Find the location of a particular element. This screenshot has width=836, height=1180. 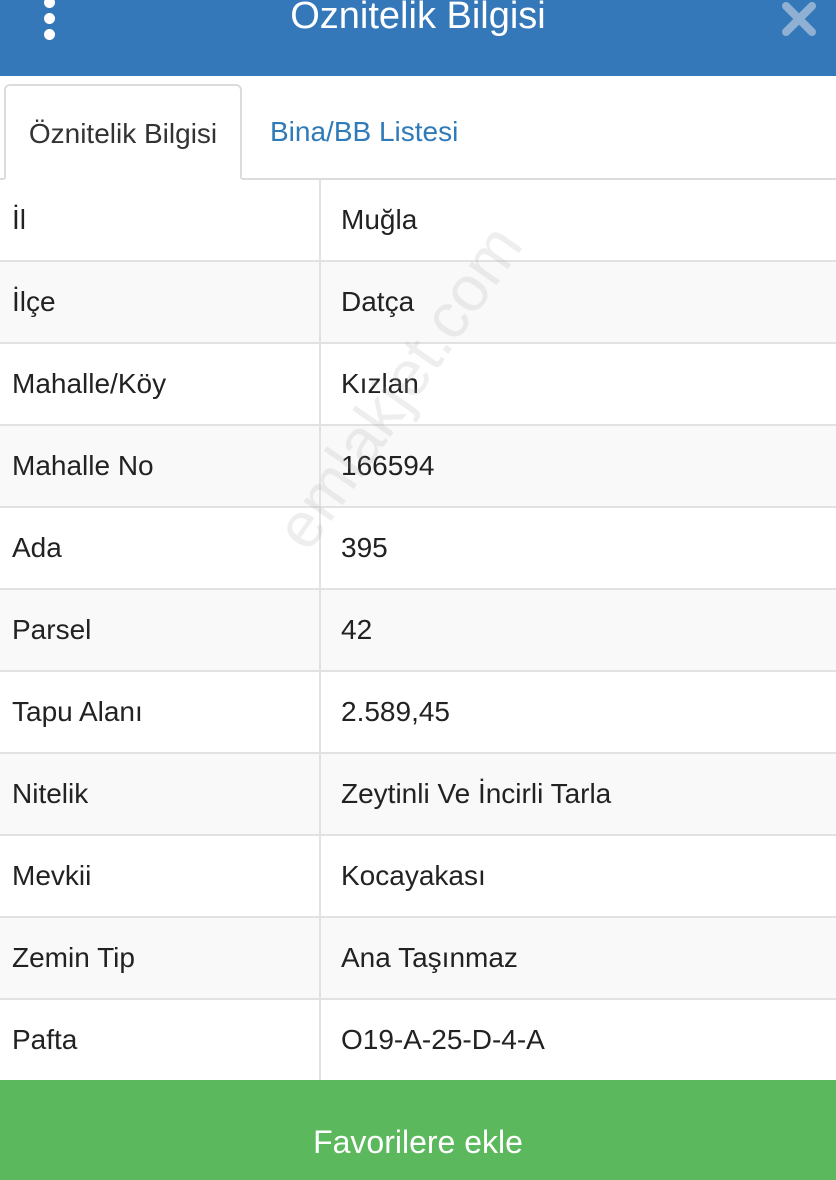

table-row: Tapu Alanı 2.589,45 is located at coordinates (418, 713).